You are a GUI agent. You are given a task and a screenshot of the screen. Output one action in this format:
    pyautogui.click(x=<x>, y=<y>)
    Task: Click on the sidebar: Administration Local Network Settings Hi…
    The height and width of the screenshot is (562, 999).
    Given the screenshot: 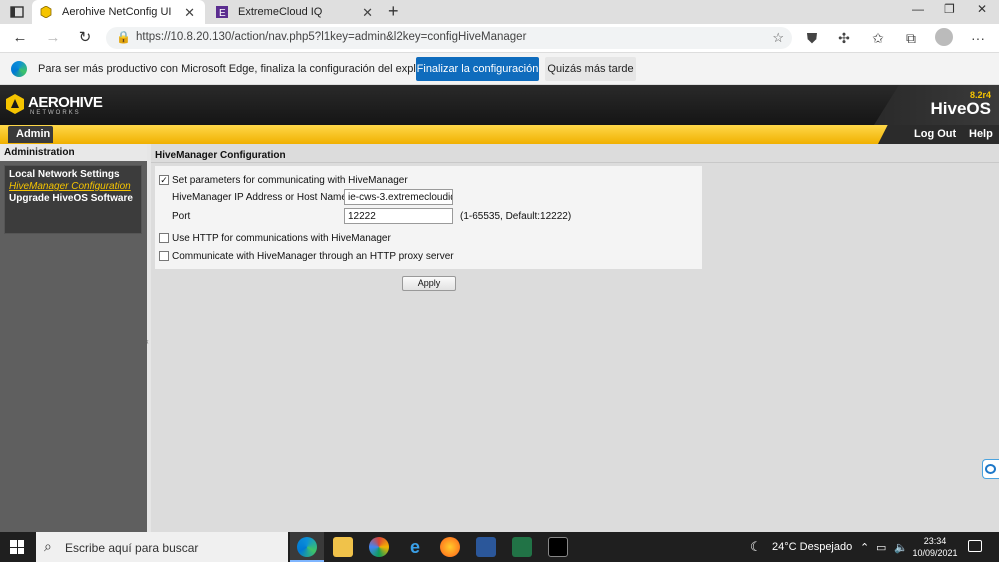 What is the action you would take?
    pyautogui.click(x=73, y=338)
    